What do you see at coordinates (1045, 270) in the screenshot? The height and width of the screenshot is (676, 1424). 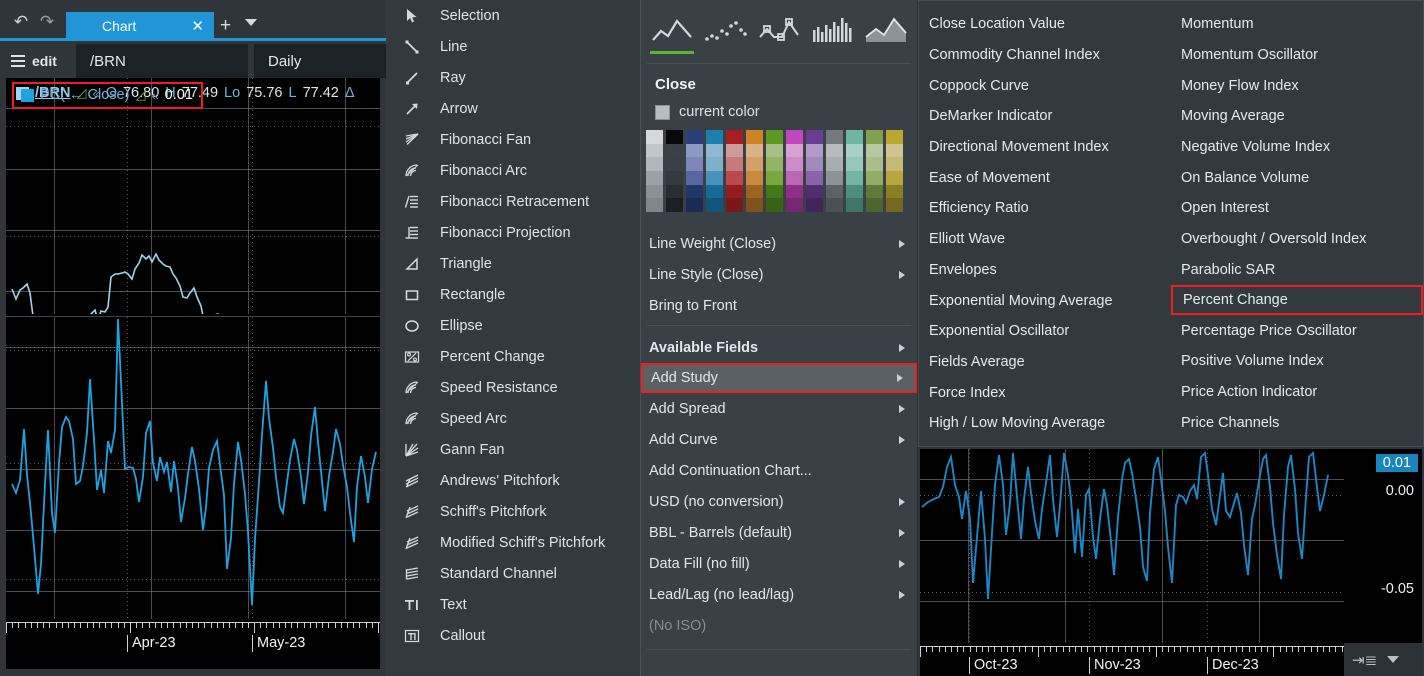 I see `study-item-envelopes: Envelopes` at bounding box center [1045, 270].